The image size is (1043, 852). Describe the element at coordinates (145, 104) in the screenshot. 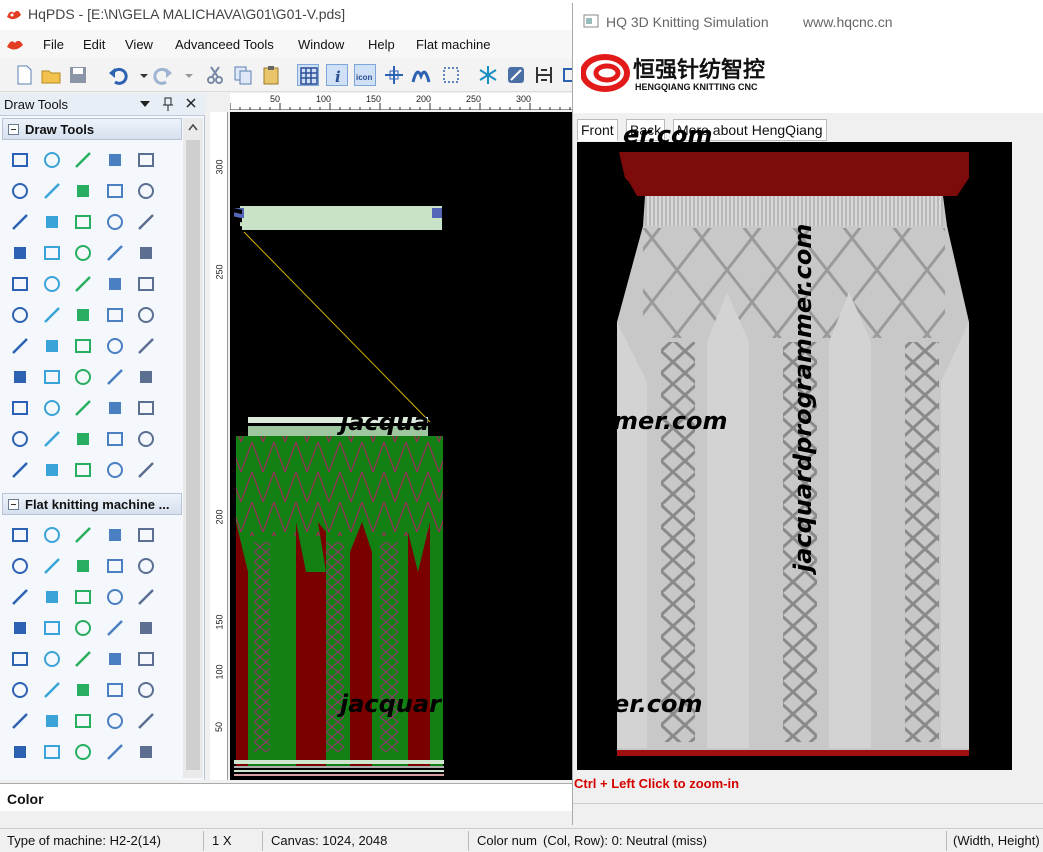

I see `panel-dropdown-icon` at that location.